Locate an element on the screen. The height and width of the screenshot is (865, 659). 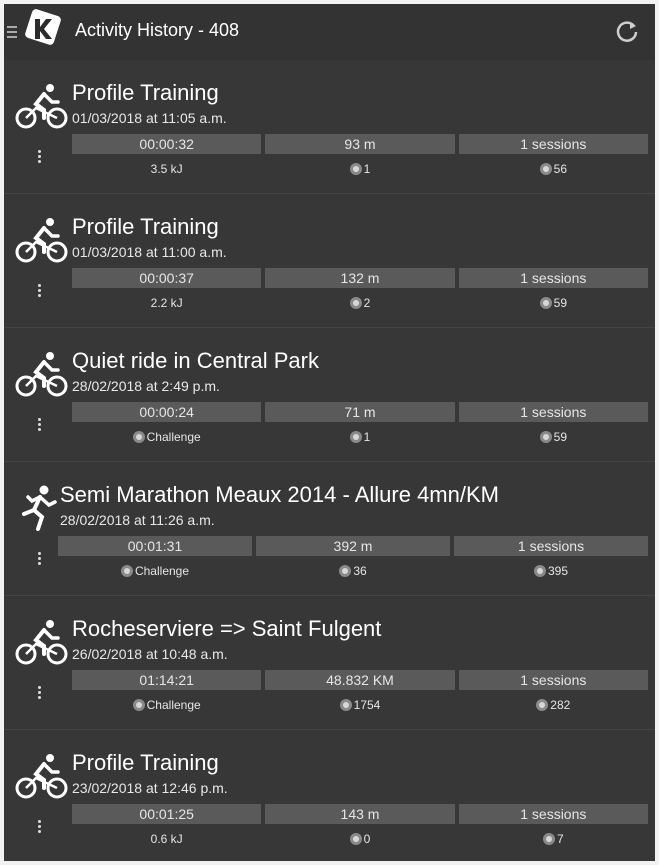
substats-row: 0.6 kJ 0 7 is located at coordinates (360, 839).